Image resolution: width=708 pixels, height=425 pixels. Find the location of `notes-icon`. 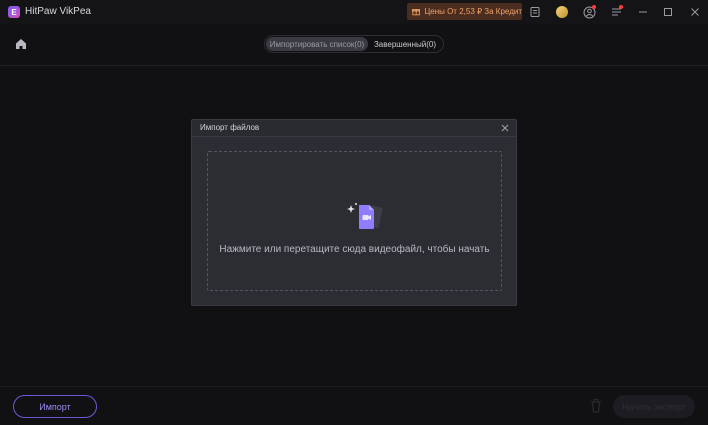

notes-icon is located at coordinates (535, 12).